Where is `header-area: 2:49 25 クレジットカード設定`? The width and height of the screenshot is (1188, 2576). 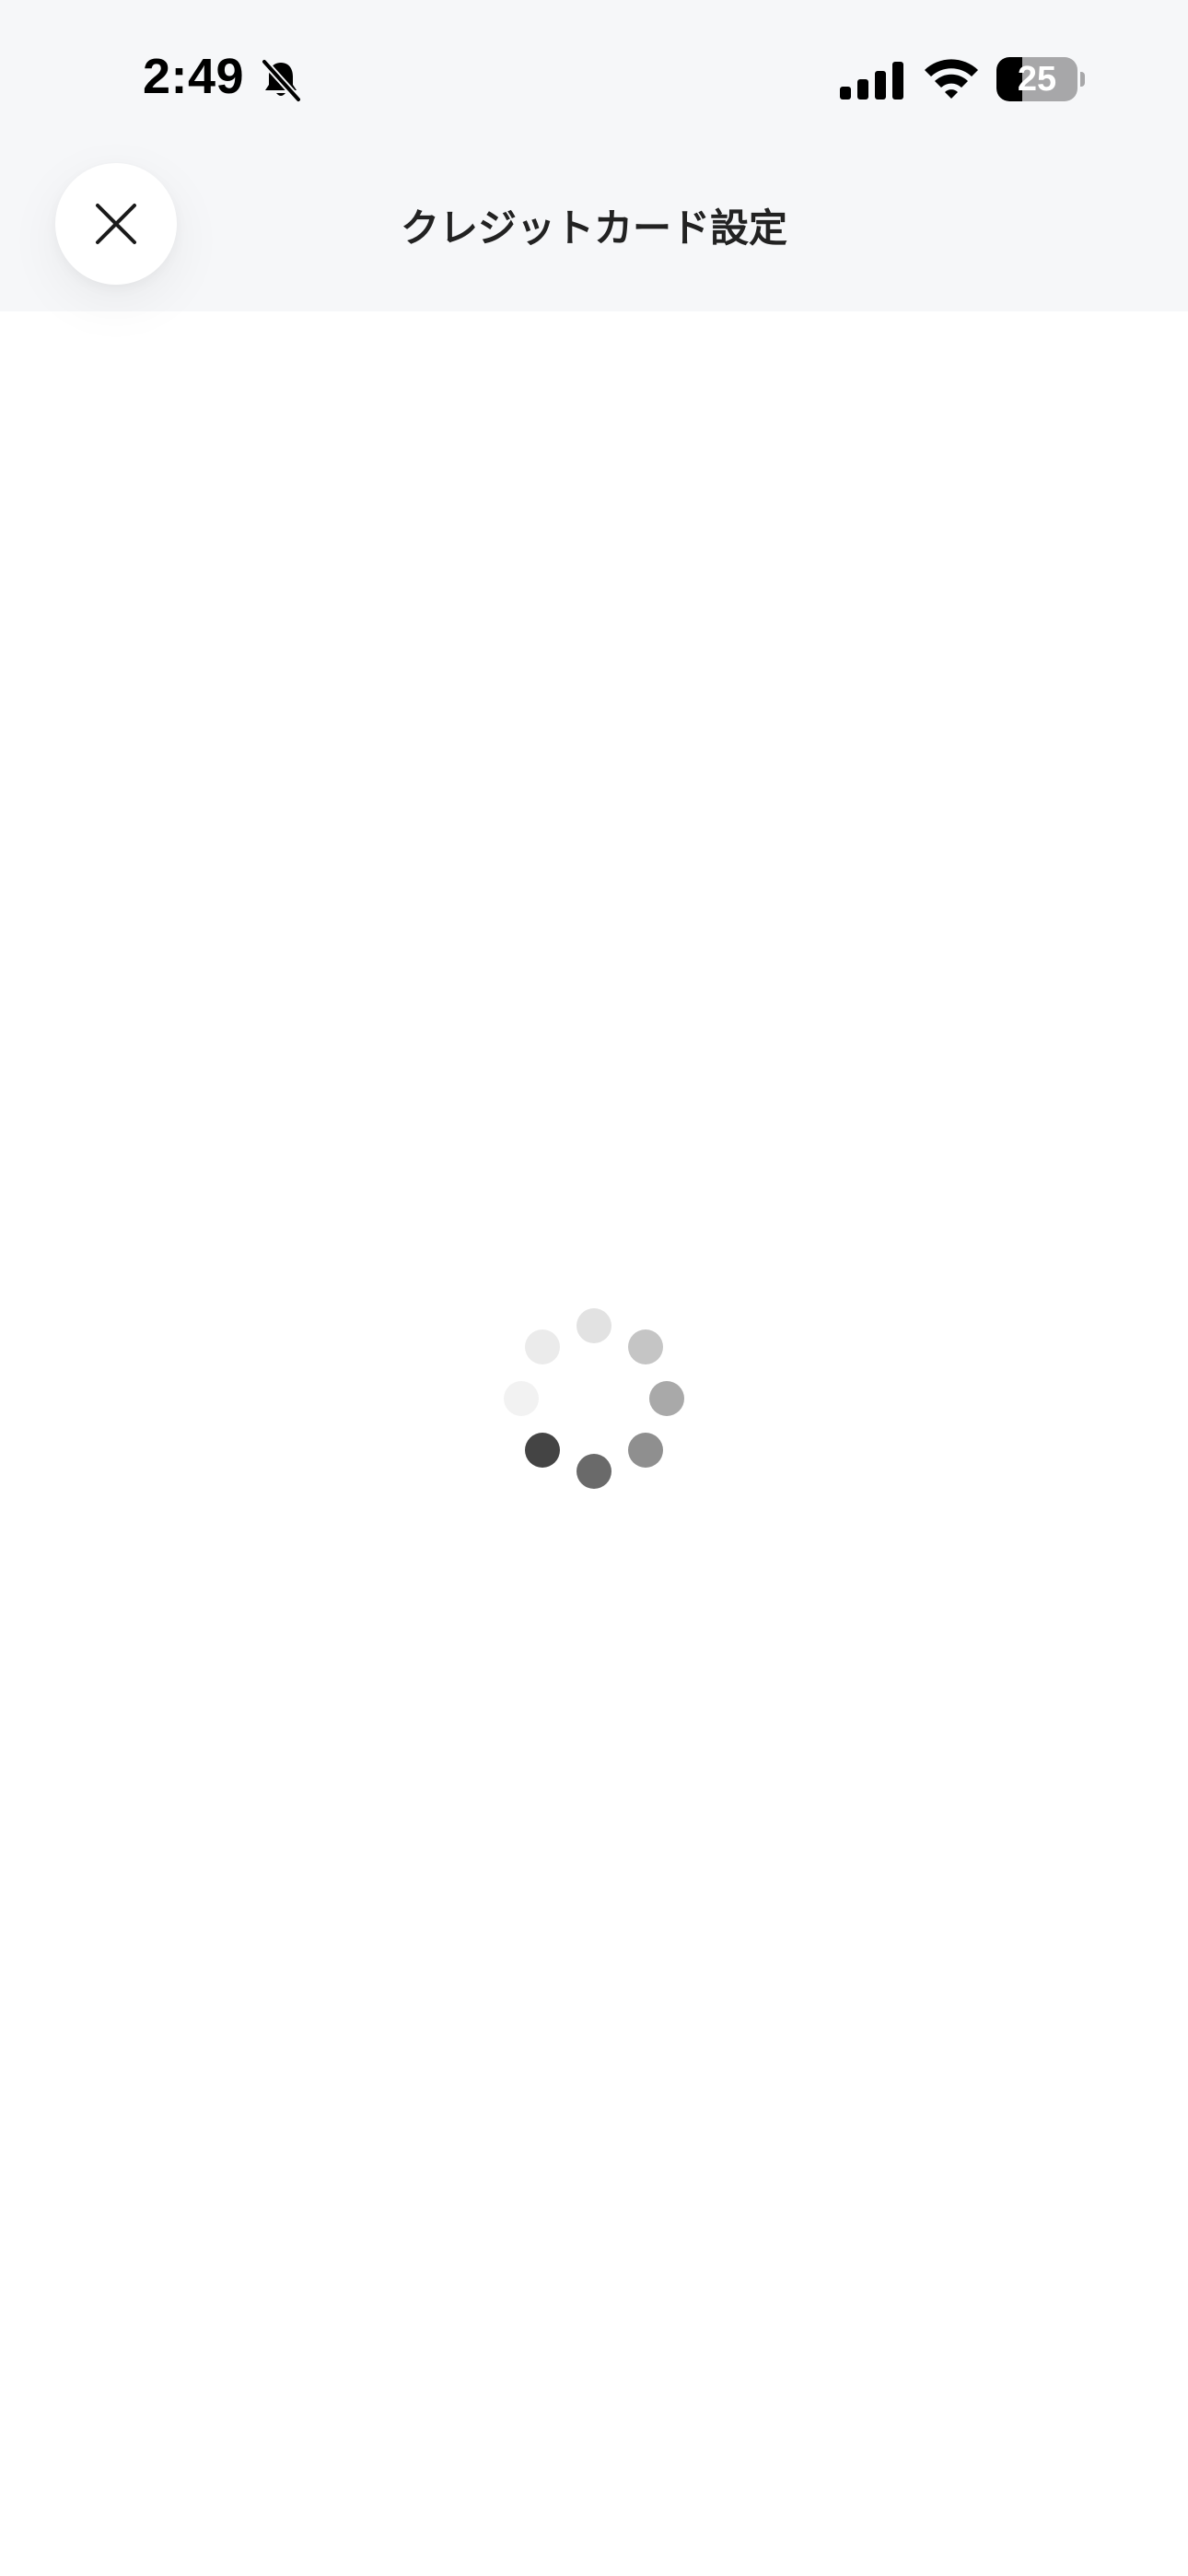 header-area: 2:49 25 クレジットカード設定 is located at coordinates (594, 155).